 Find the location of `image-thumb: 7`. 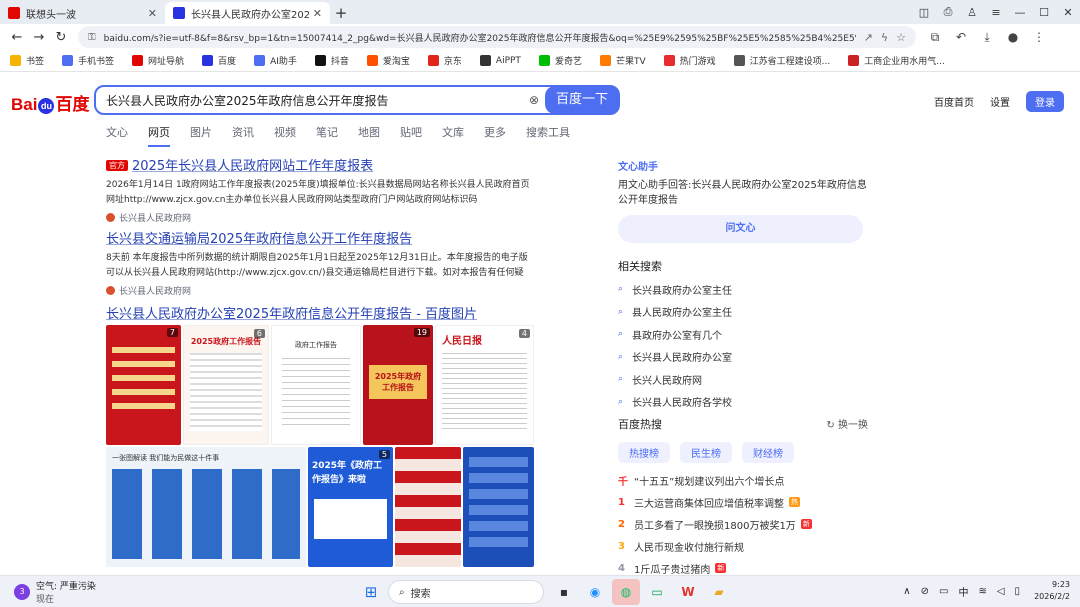

image-thumb: 7 is located at coordinates (143, 385).